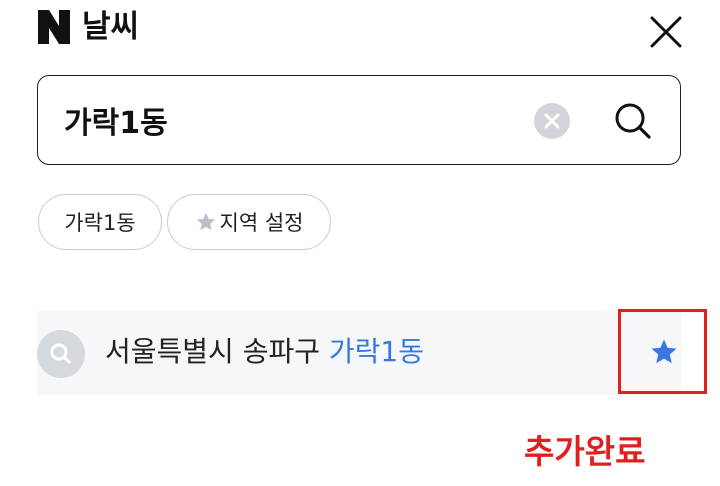 The width and height of the screenshot is (720, 486). What do you see at coordinates (284, 120) in the screenshot?
I see `search-input` at bounding box center [284, 120].